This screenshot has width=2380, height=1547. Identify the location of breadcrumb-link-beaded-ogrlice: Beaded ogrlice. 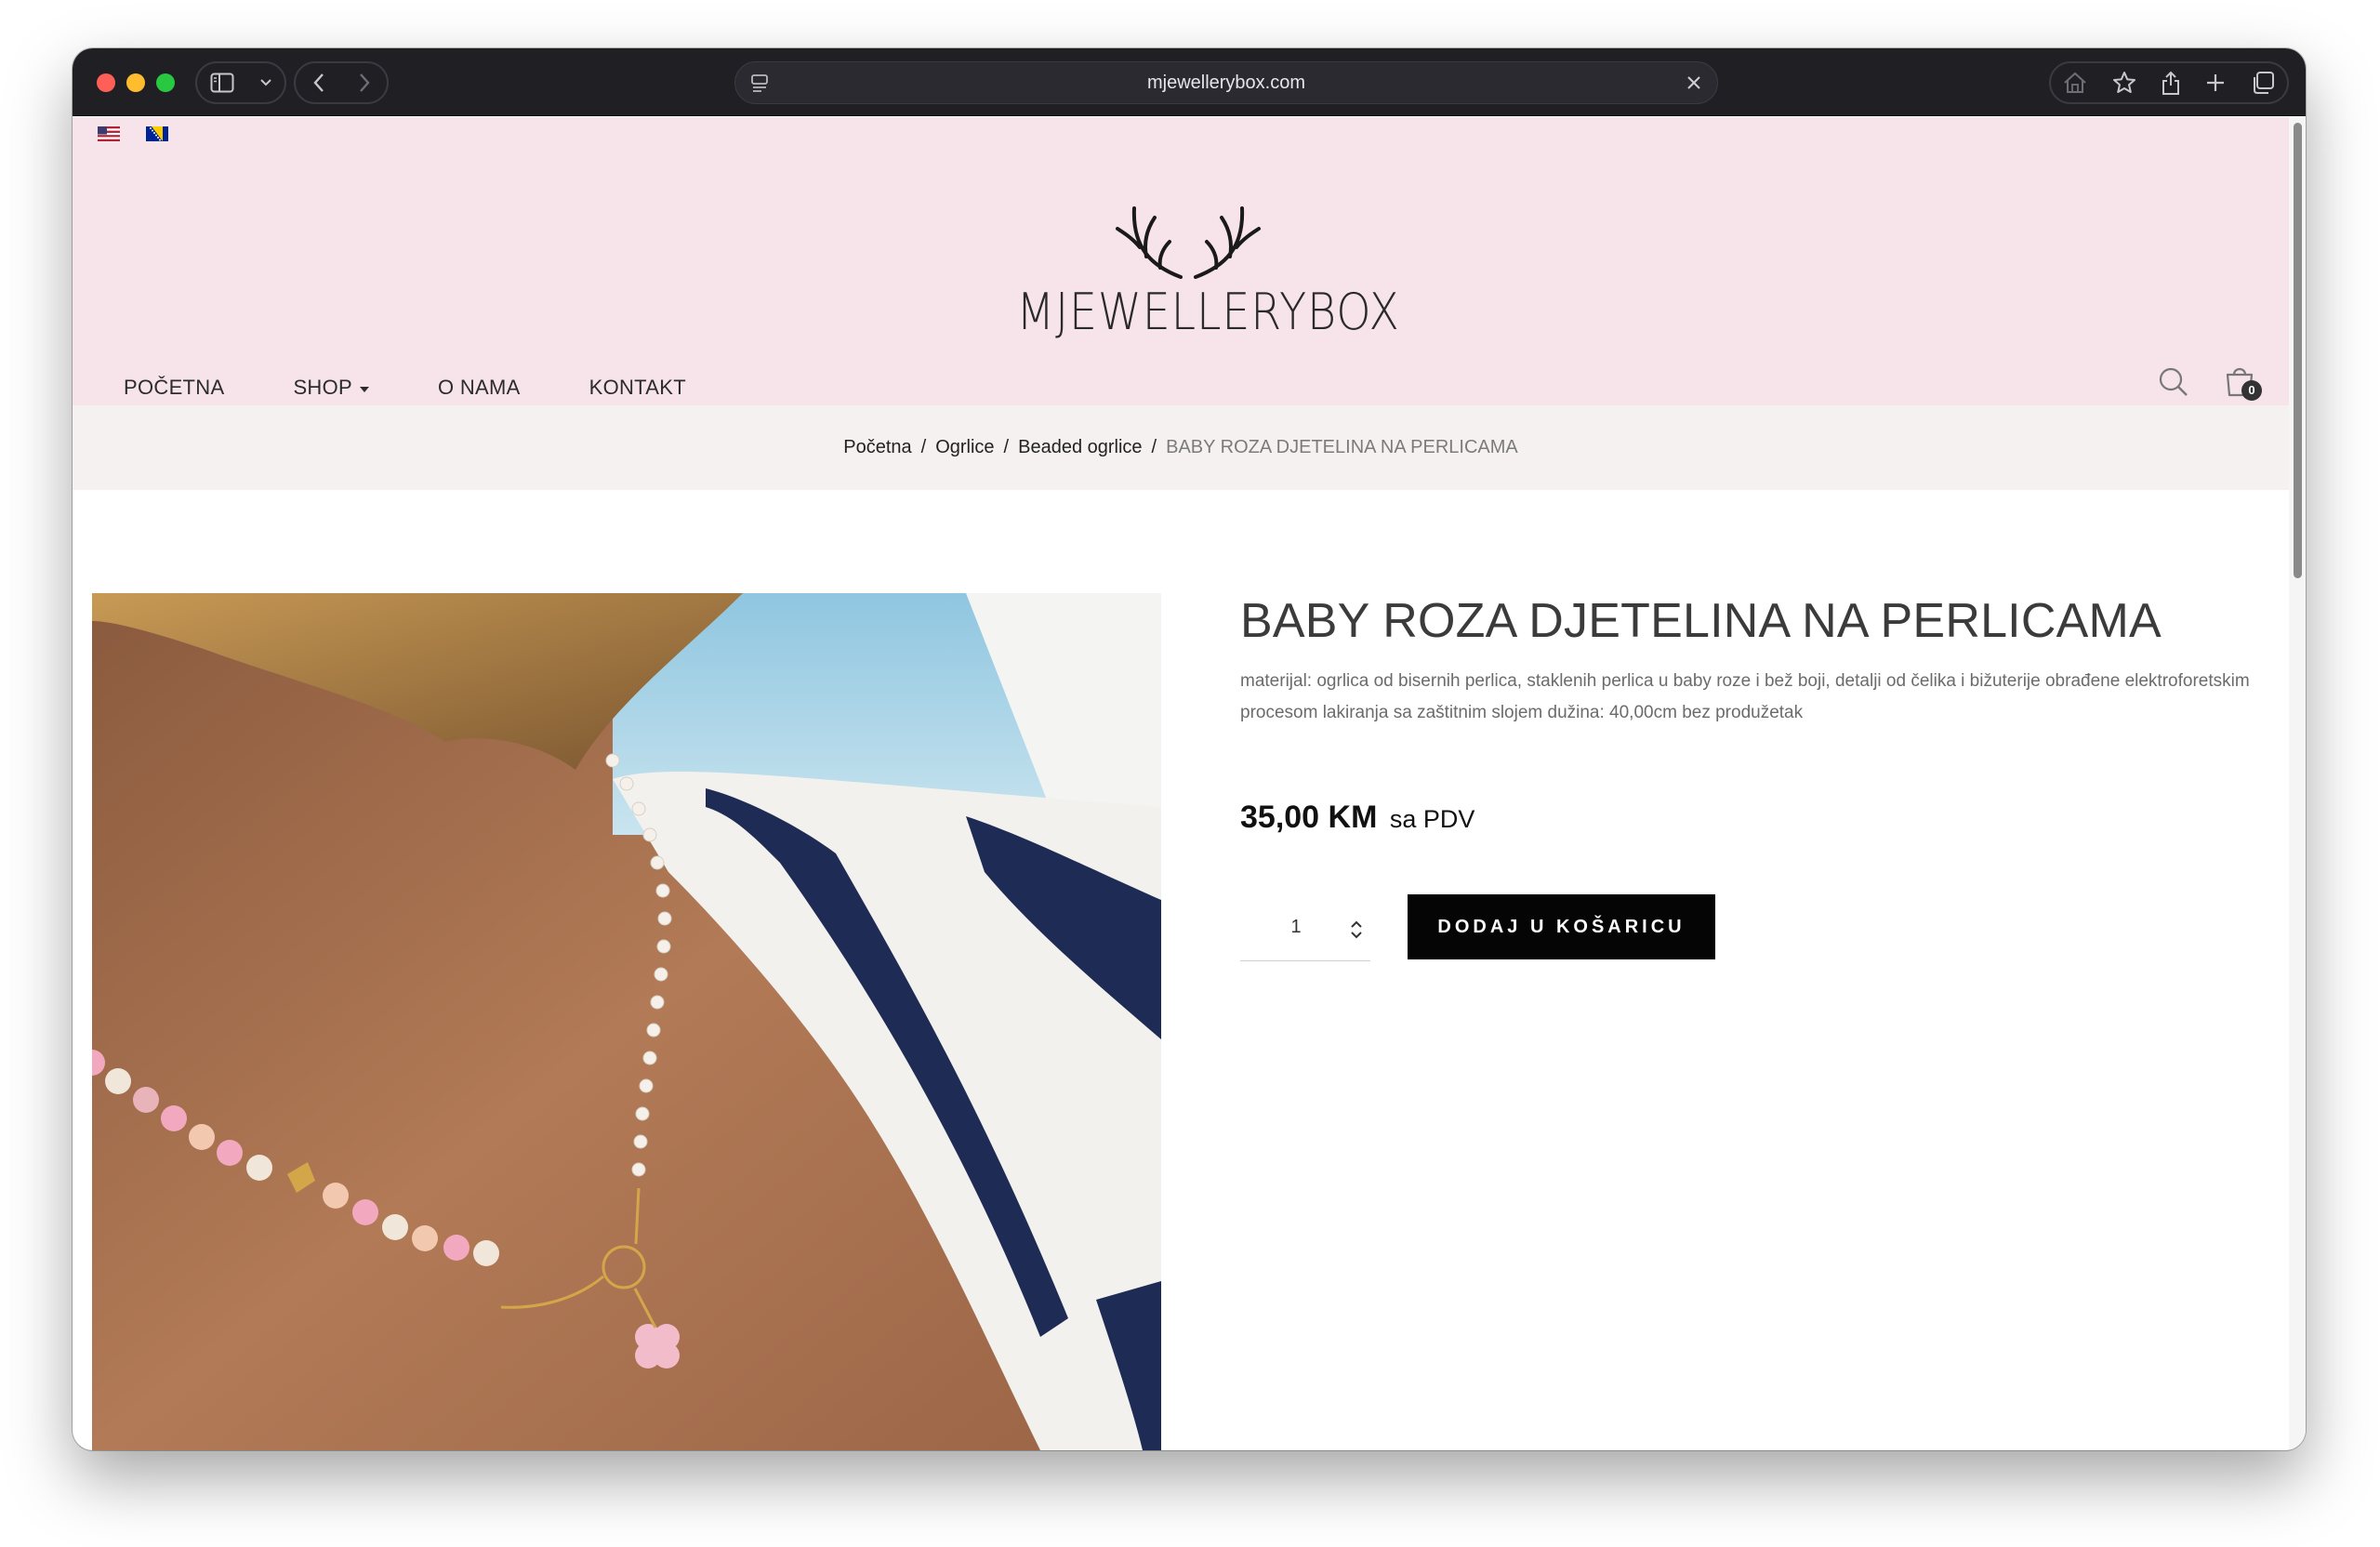
(1080, 447).